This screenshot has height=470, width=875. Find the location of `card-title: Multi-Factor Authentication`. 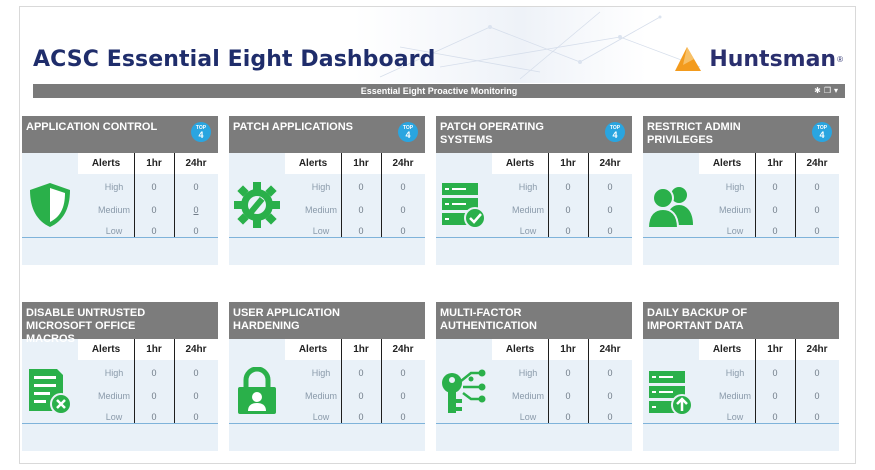

card-title: Multi-Factor Authentication is located at coordinates (488, 319).